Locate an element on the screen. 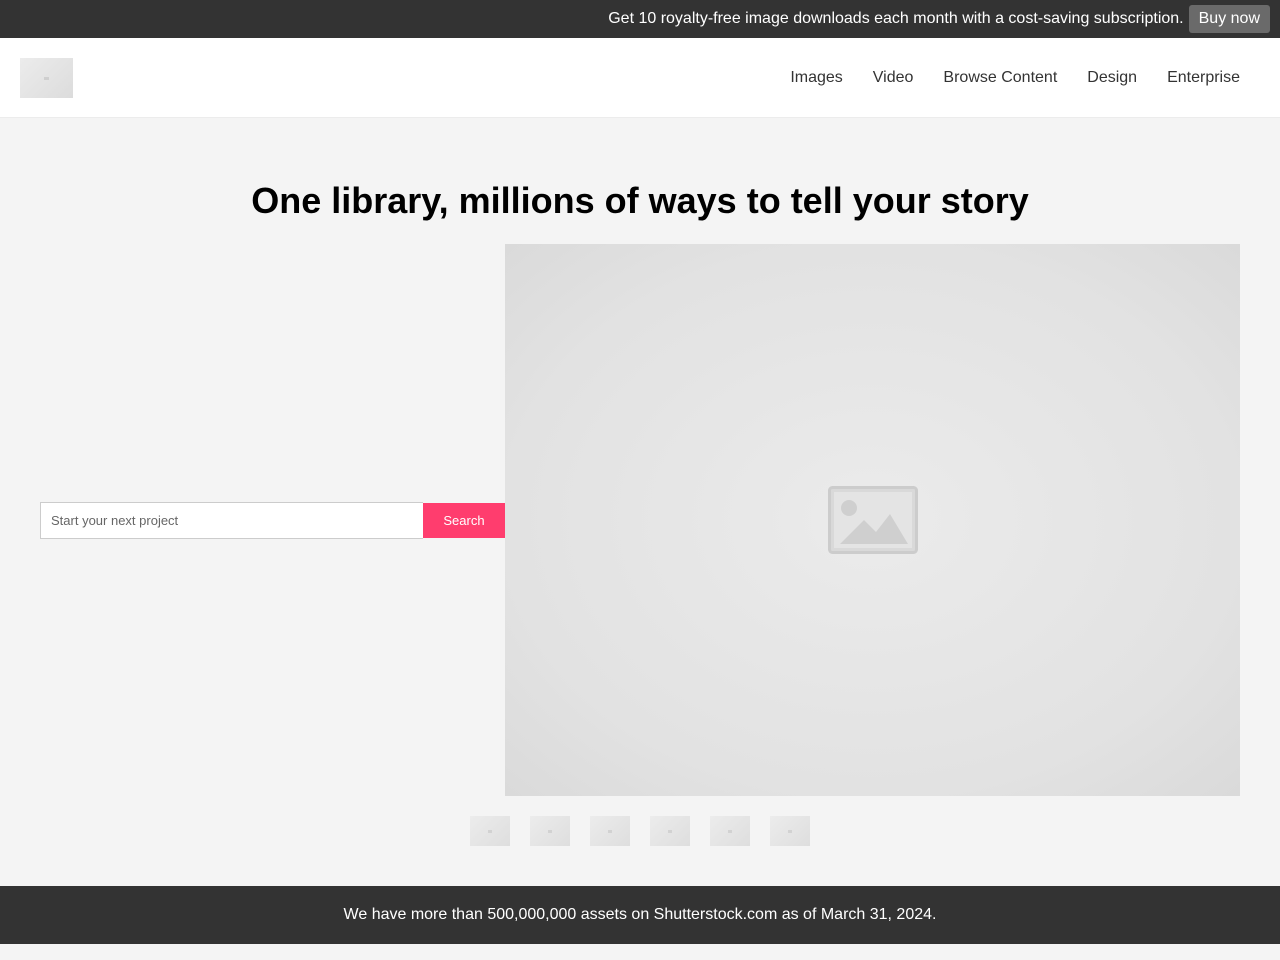  search-button: Search is located at coordinates (464, 520).